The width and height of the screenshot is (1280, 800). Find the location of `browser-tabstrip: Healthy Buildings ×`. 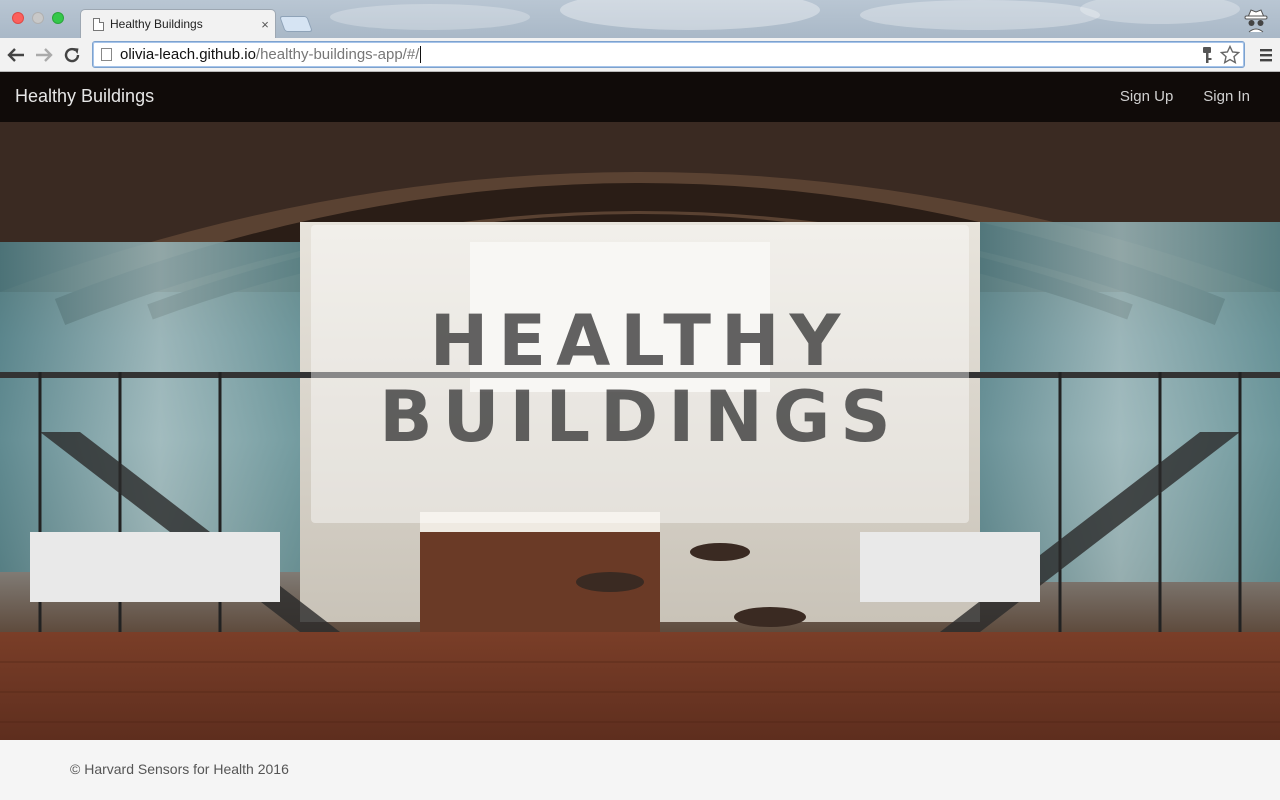

browser-tabstrip: Healthy Buildings × is located at coordinates (640, 19).